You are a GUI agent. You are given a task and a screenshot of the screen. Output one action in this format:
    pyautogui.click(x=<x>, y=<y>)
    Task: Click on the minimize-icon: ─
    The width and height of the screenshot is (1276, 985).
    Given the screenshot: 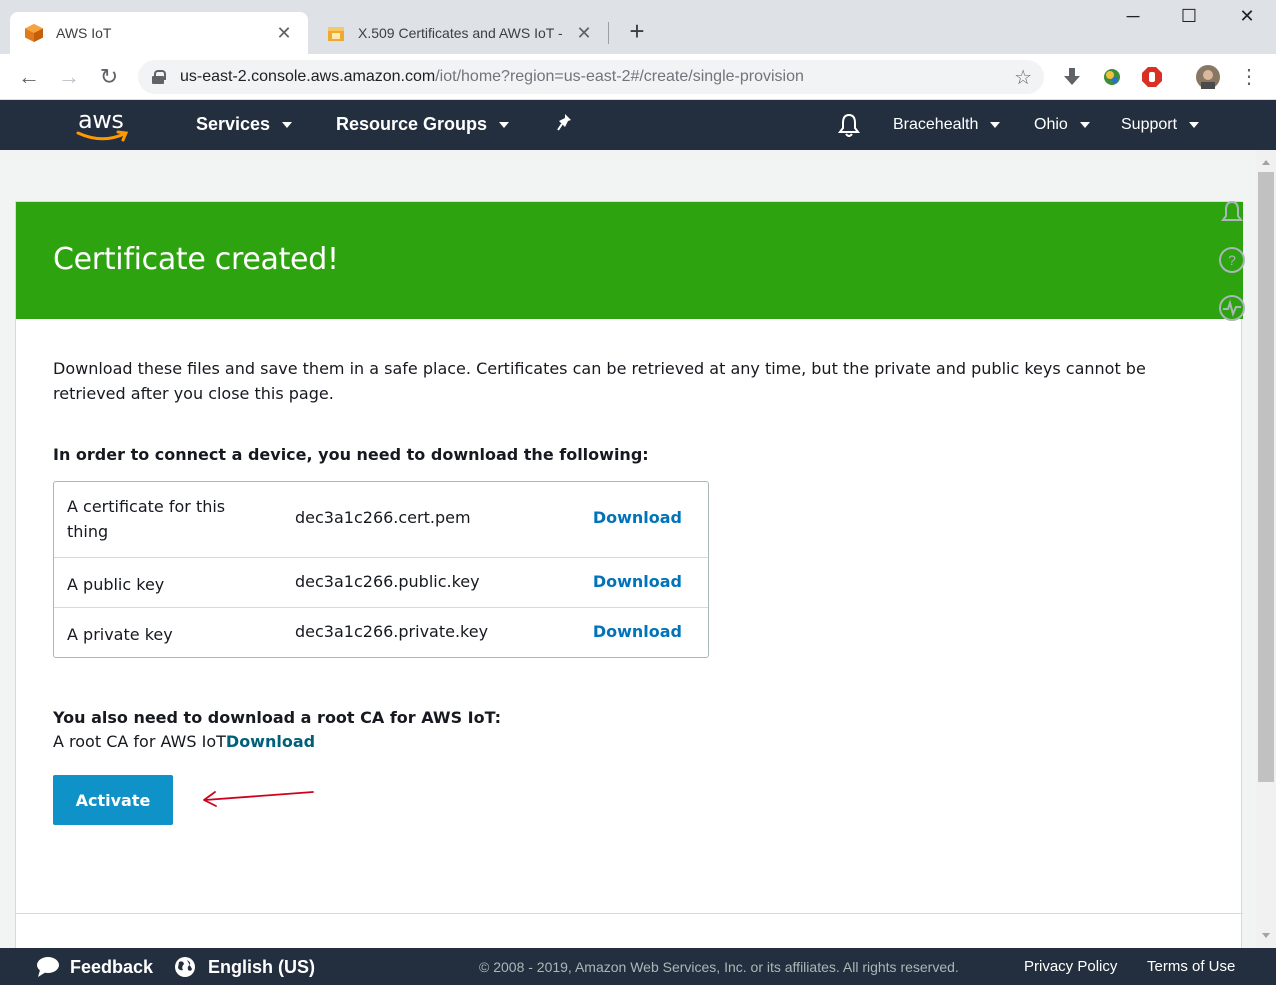 What is the action you would take?
    pyautogui.click(x=1133, y=16)
    